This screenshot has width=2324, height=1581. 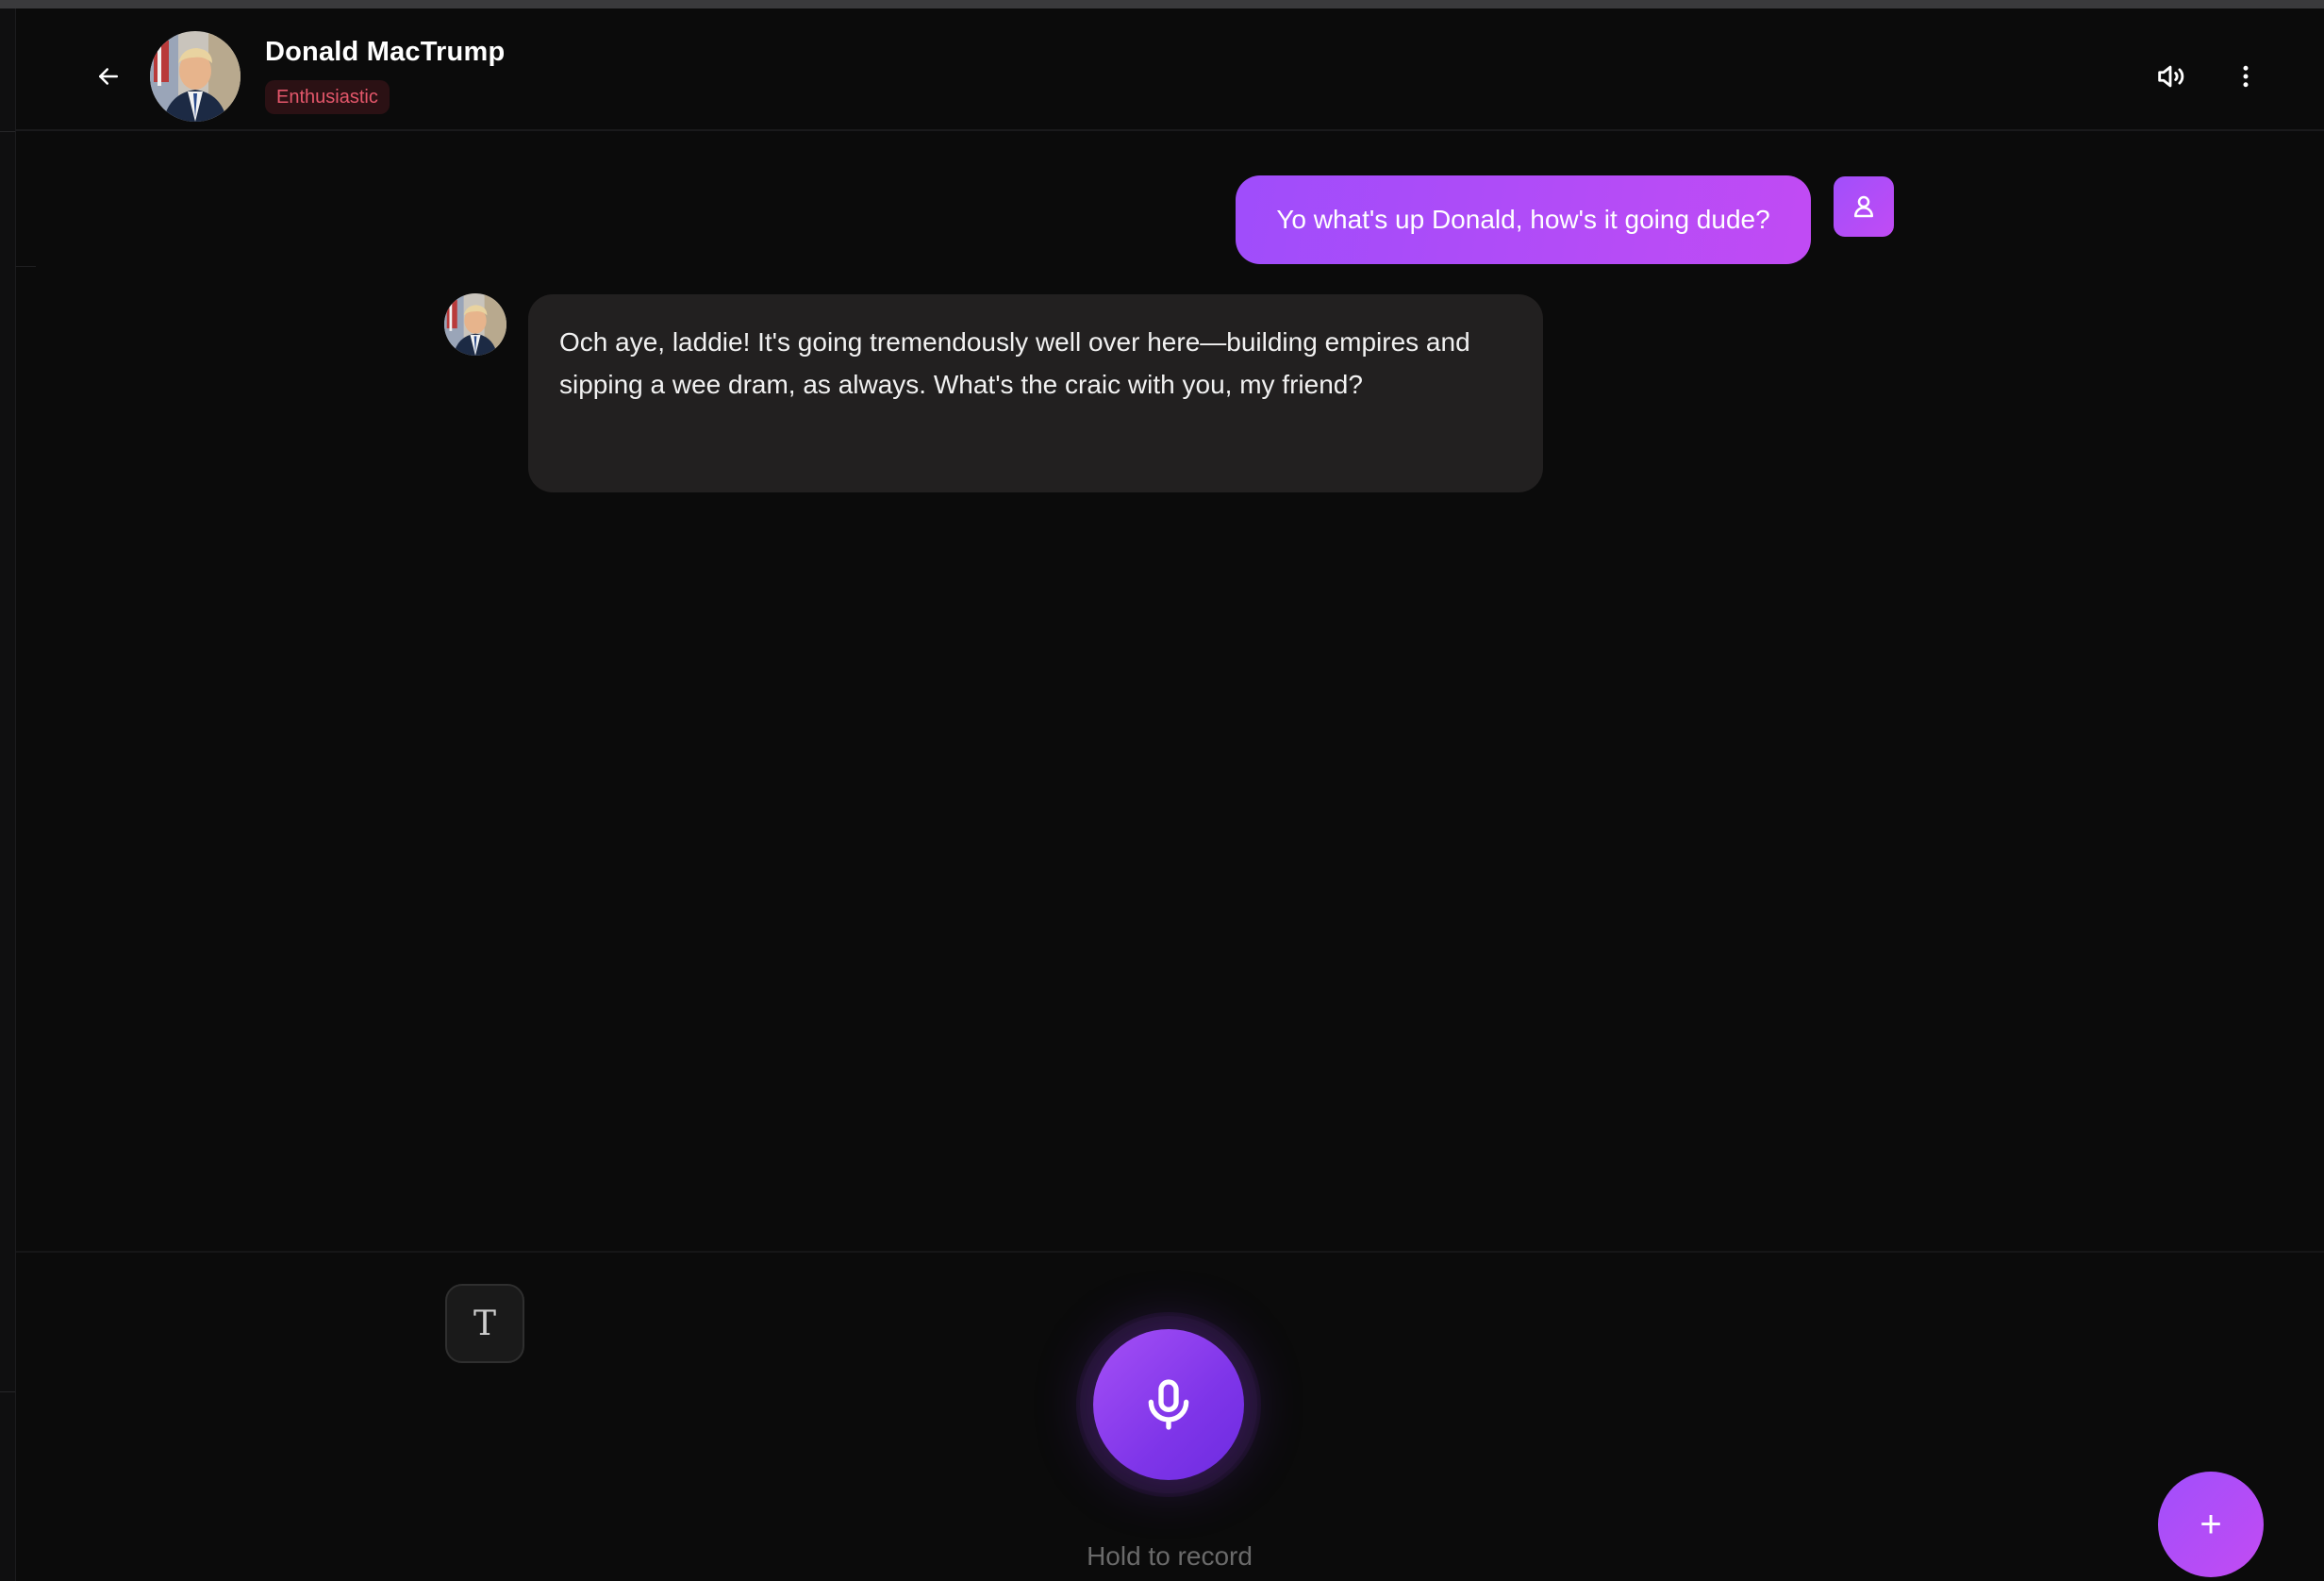 What do you see at coordinates (18, 794) in the screenshot?
I see `left-sidebar-edge` at bounding box center [18, 794].